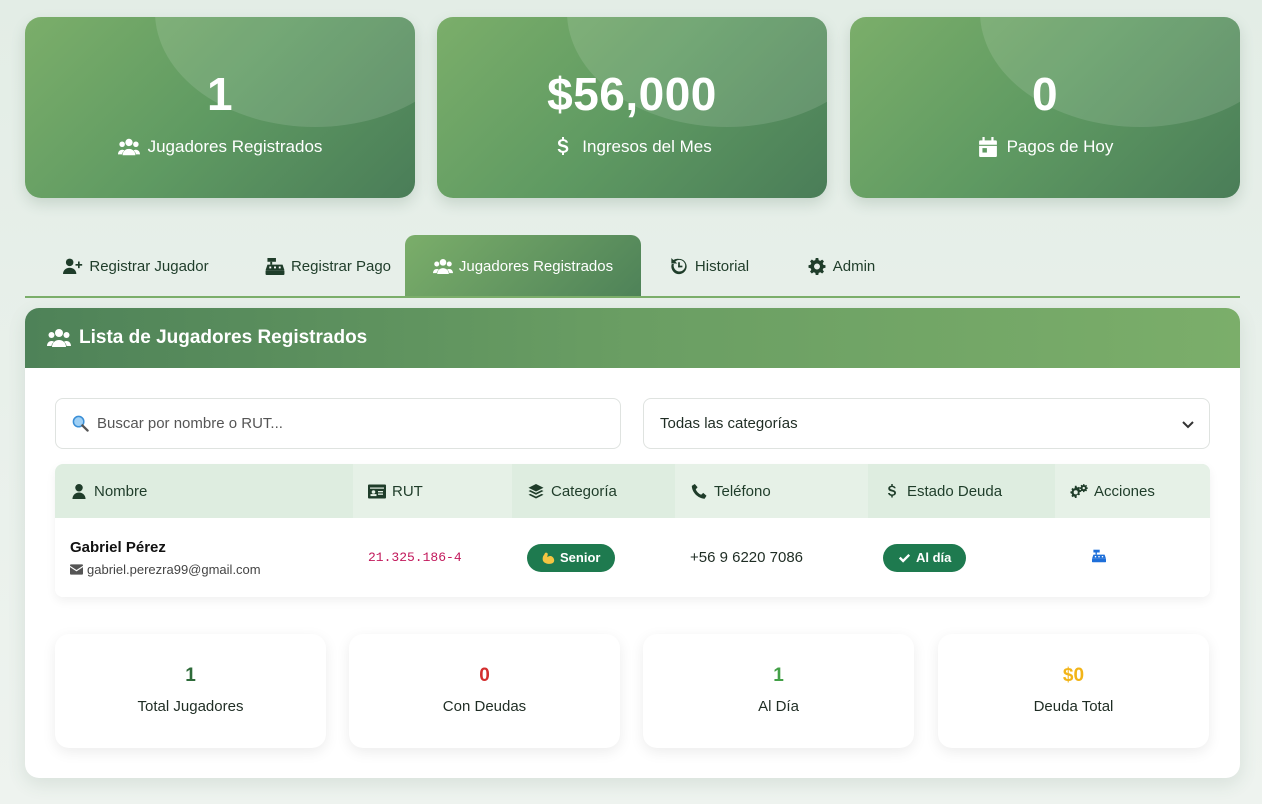 The height and width of the screenshot is (804, 1262). Describe the element at coordinates (407, 491) in the screenshot. I see `column-header-label: RUT` at that location.